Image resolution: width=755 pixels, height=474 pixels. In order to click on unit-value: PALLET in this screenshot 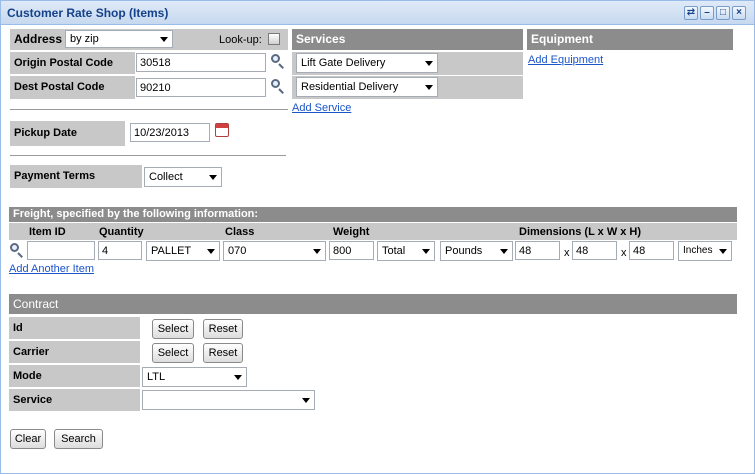, I will do `click(171, 251)`.